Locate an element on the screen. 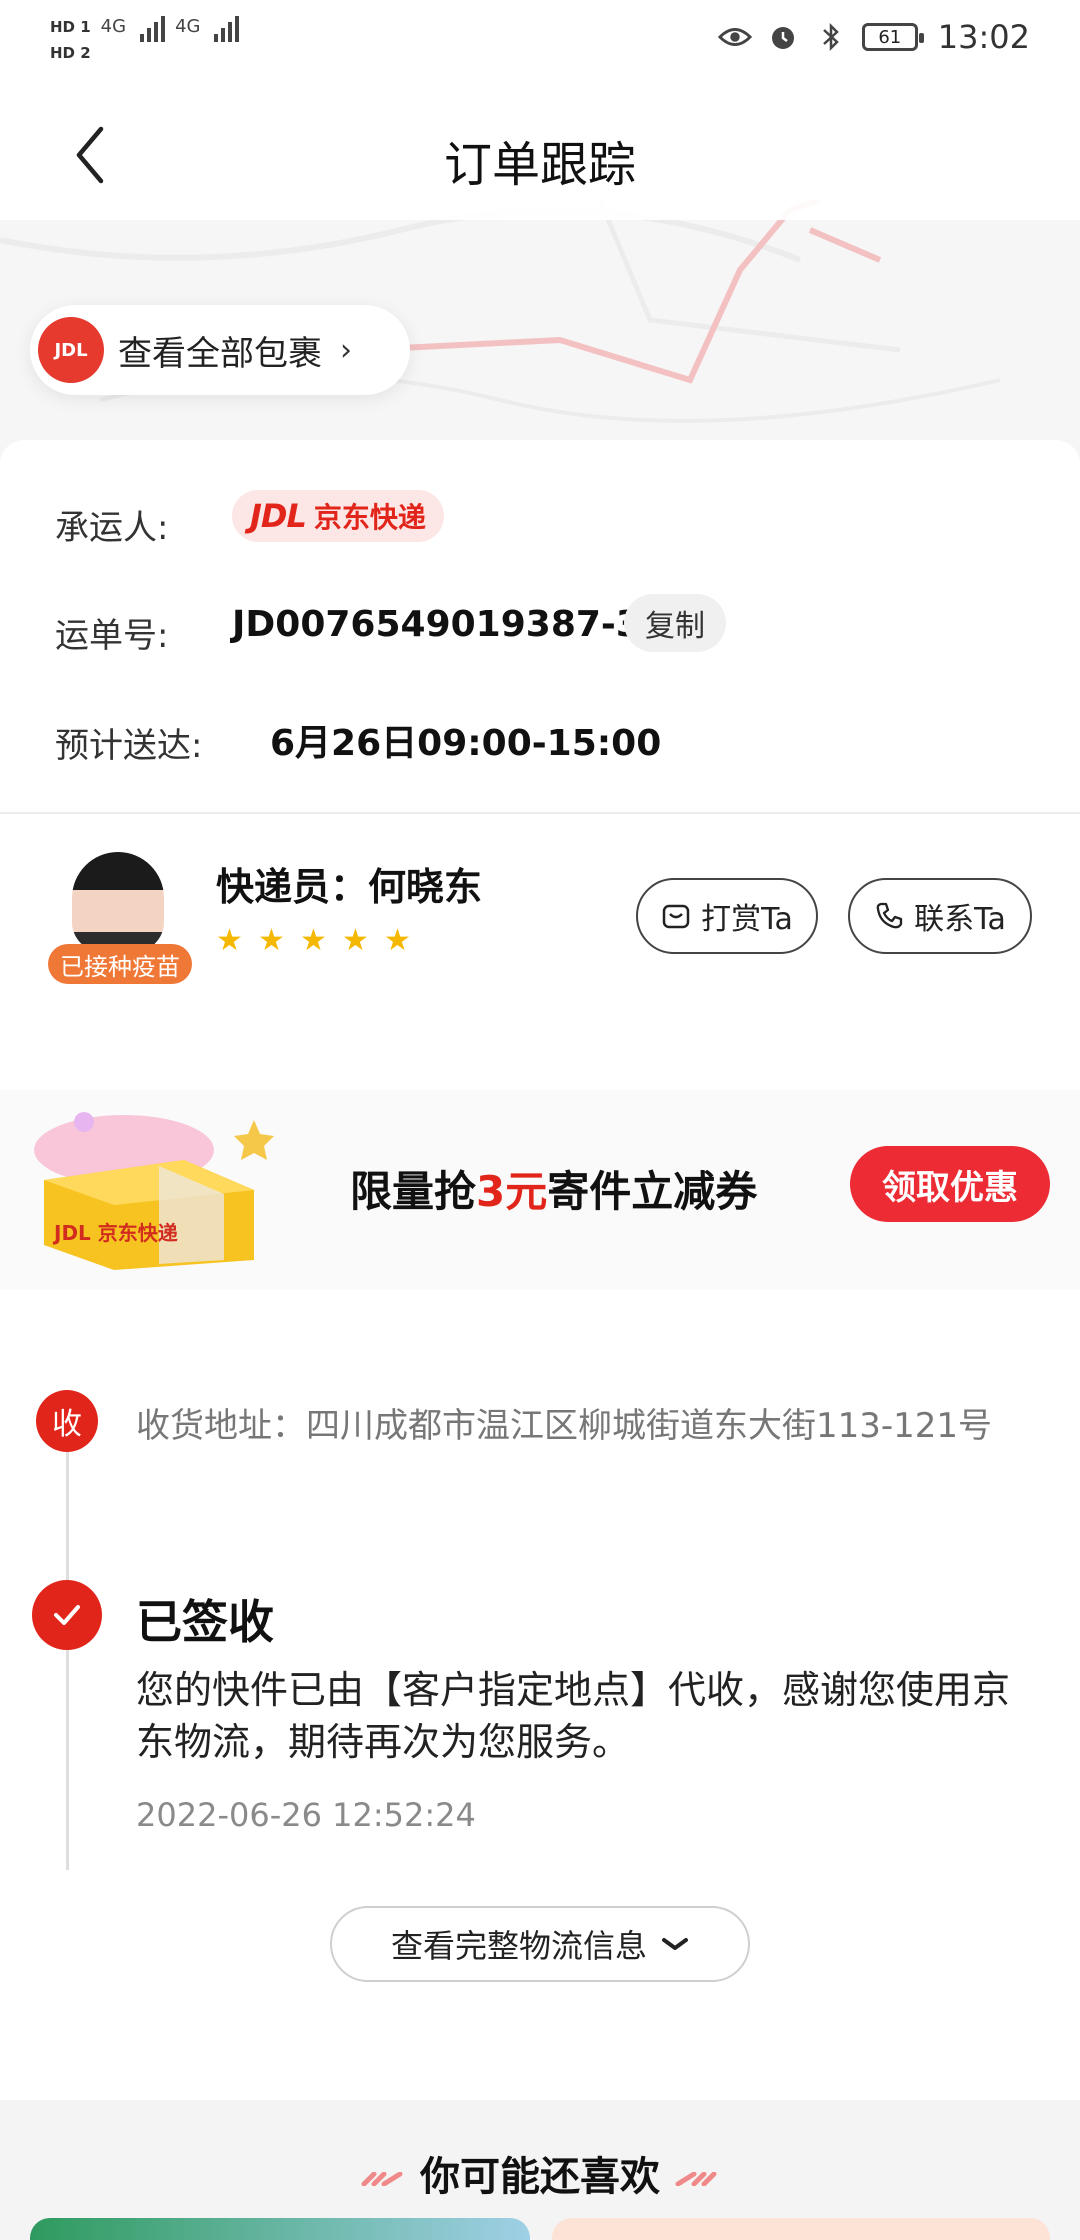 Image resolution: width=1080 pixels, height=2240 pixels. promo-text: 限量抢3元寄件立减券 is located at coordinates (553, 1188).